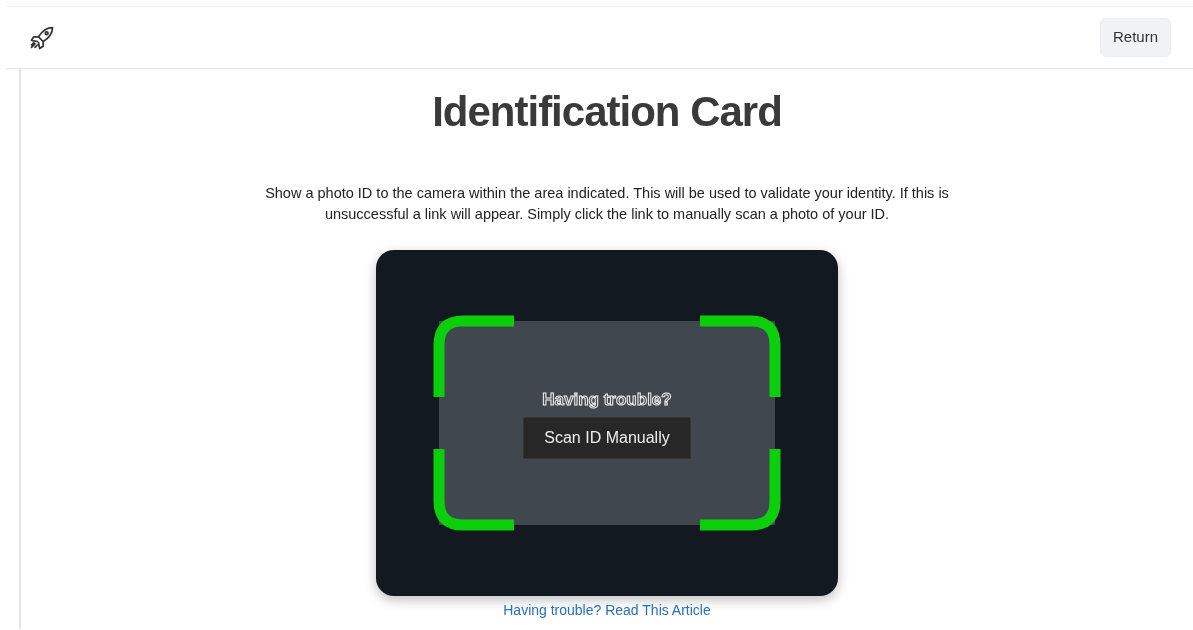 The width and height of the screenshot is (1193, 630). Describe the element at coordinates (607, 437) in the screenshot. I see `scan-manually-button: Scan ID Manually` at that location.